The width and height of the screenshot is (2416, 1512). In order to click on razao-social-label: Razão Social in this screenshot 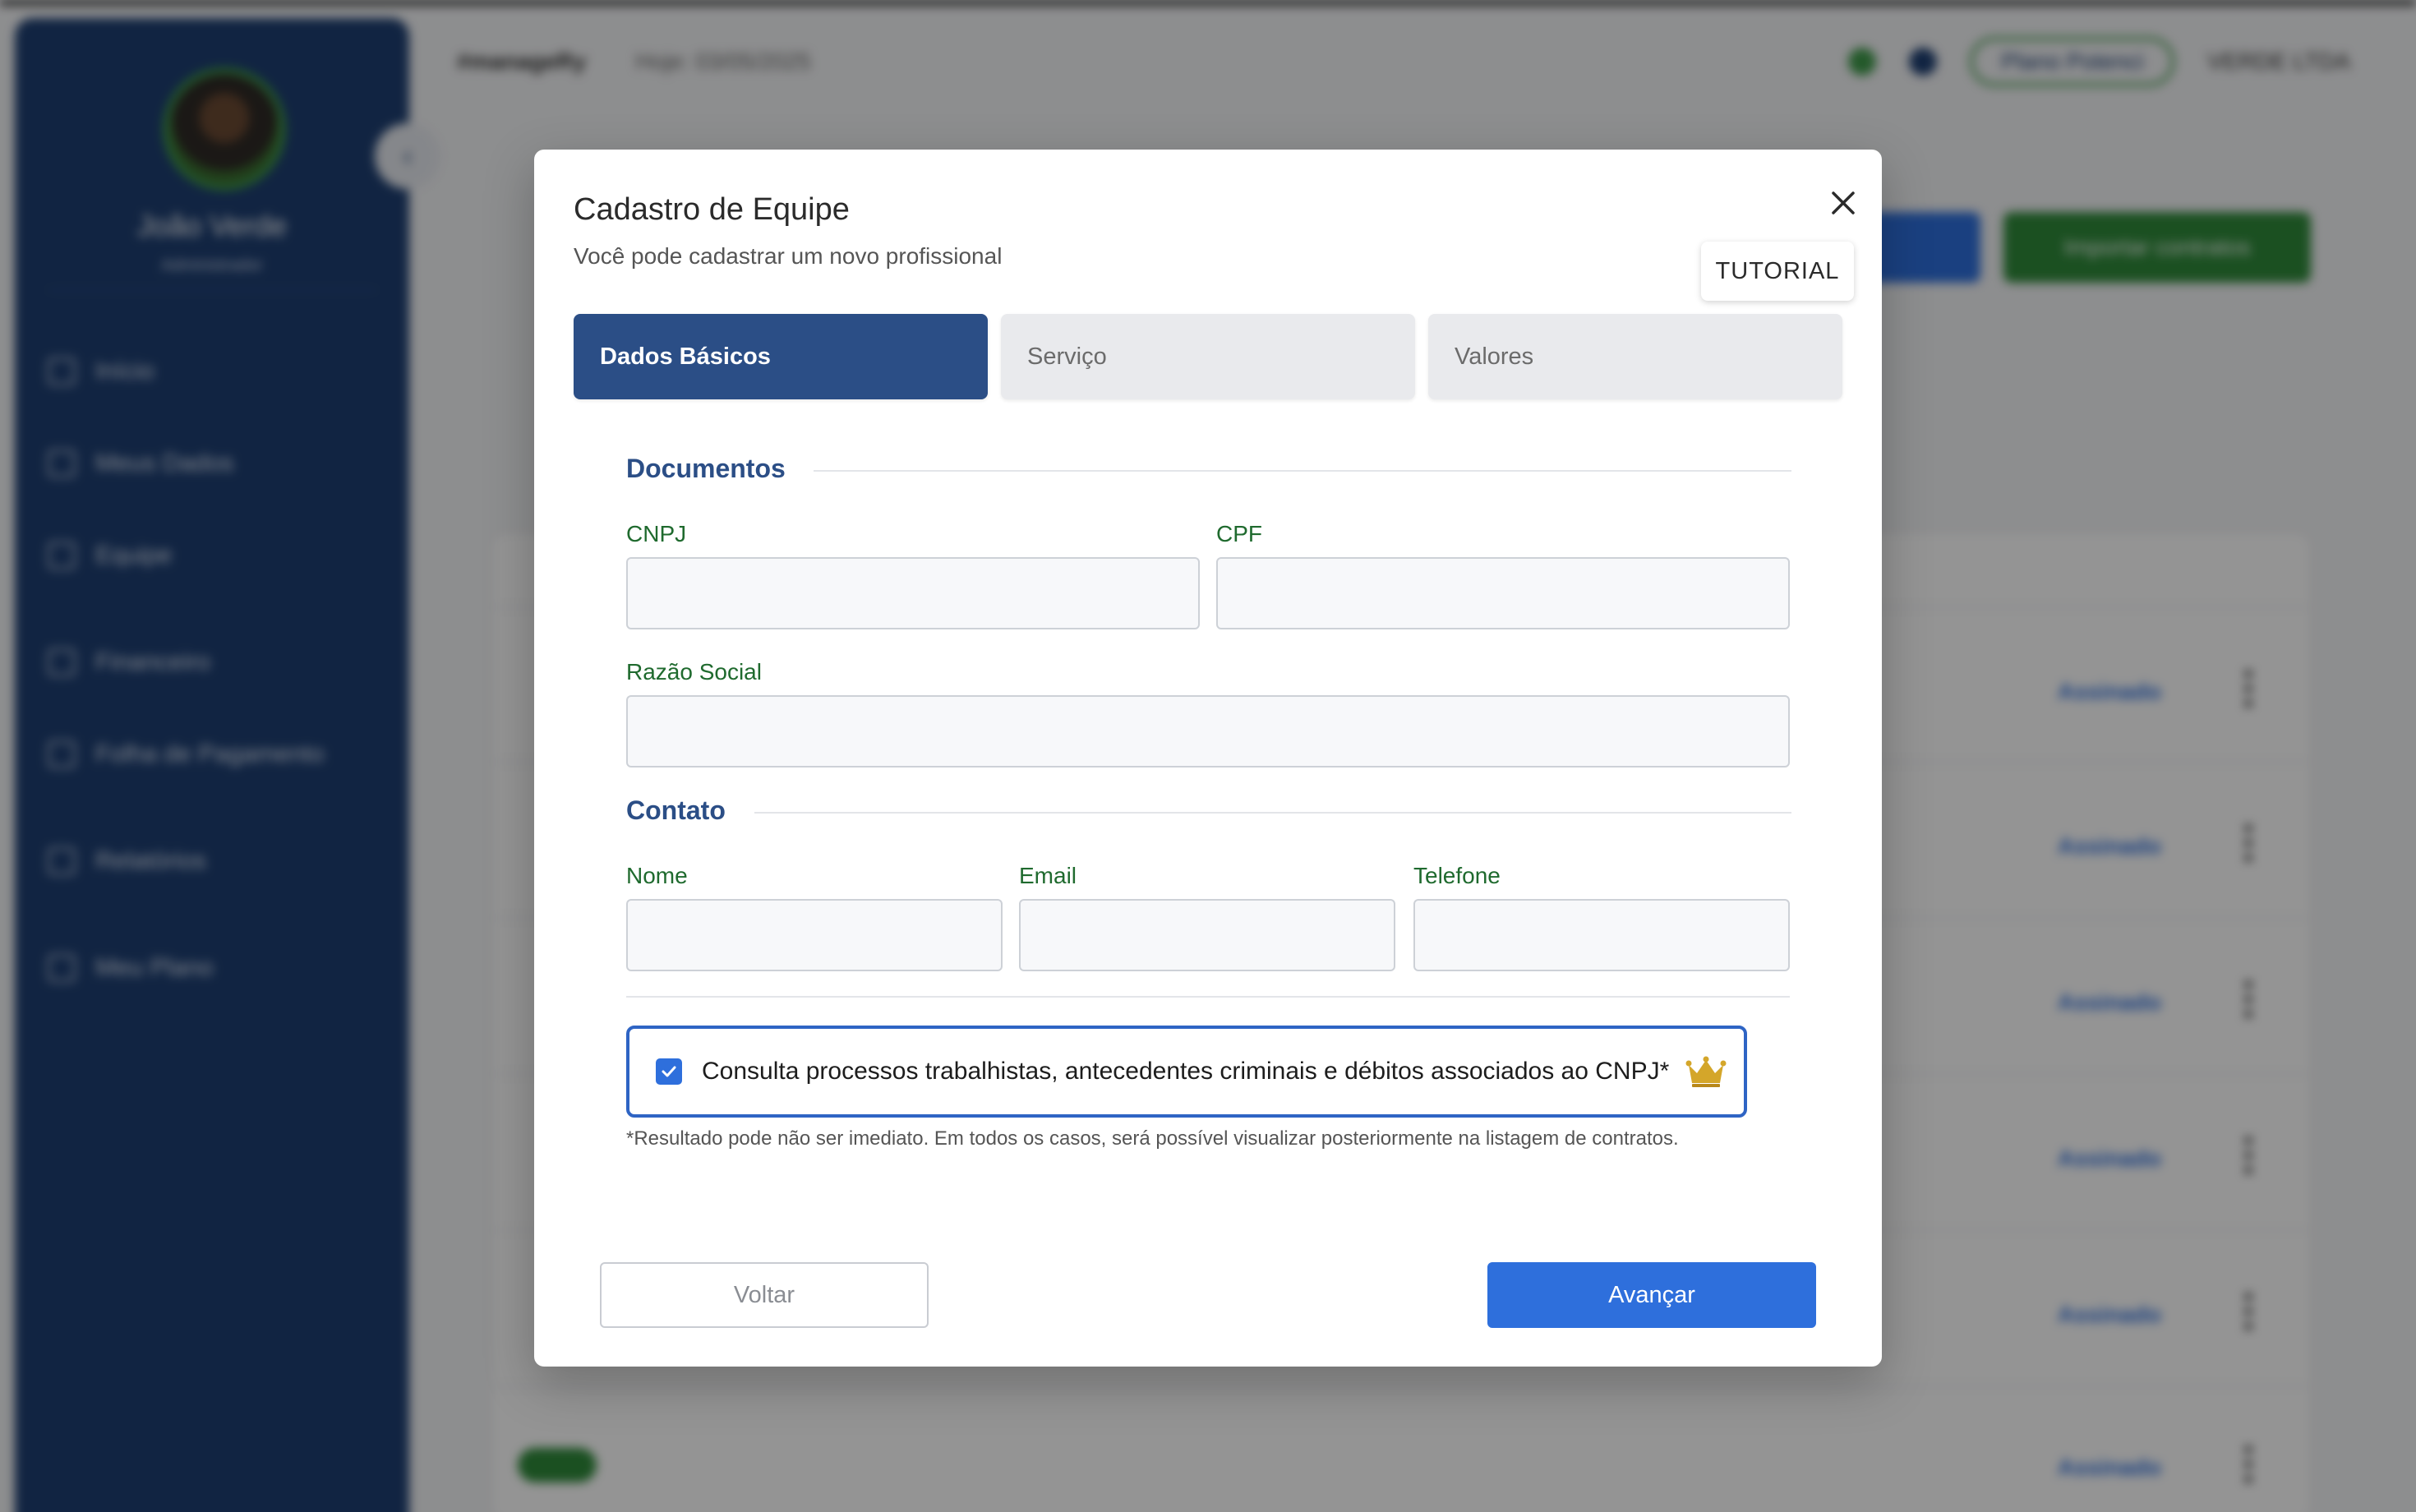, I will do `click(694, 672)`.